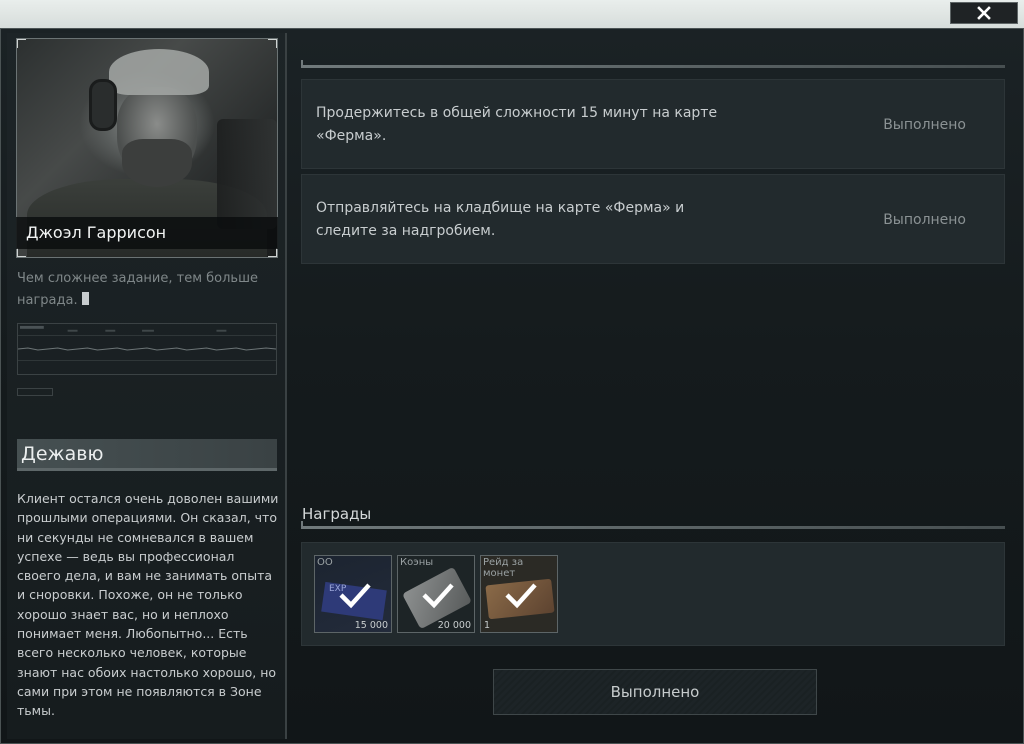 This screenshot has width=1024, height=744. I want to click on reward-name: Рейд за монет, so click(503, 568).